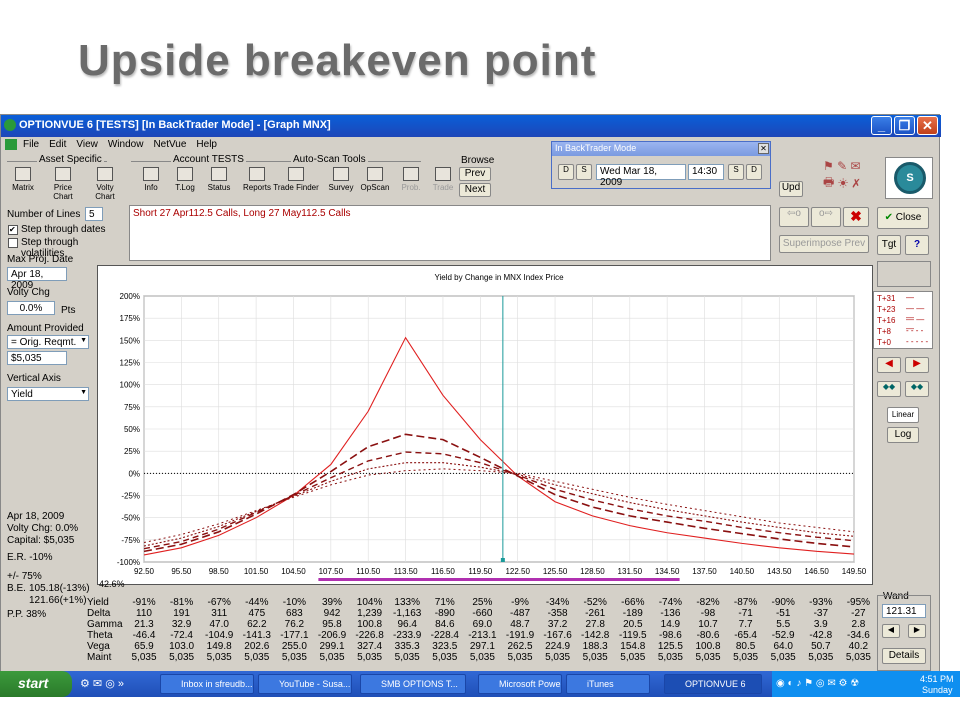 Image resolution: width=960 pixels, height=720 pixels. Describe the element at coordinates (208, 159) in the screenshot. I see `group-account: Account TESTS` at that location.